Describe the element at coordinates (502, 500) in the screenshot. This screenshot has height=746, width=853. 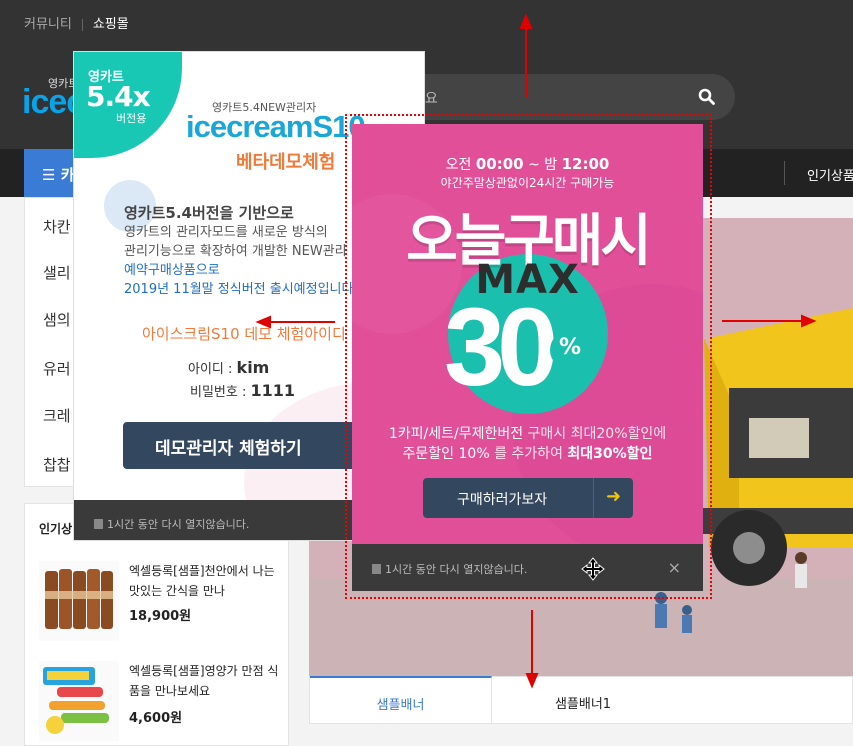
I see `buy-now-label: 구매하러가보자` at that location.